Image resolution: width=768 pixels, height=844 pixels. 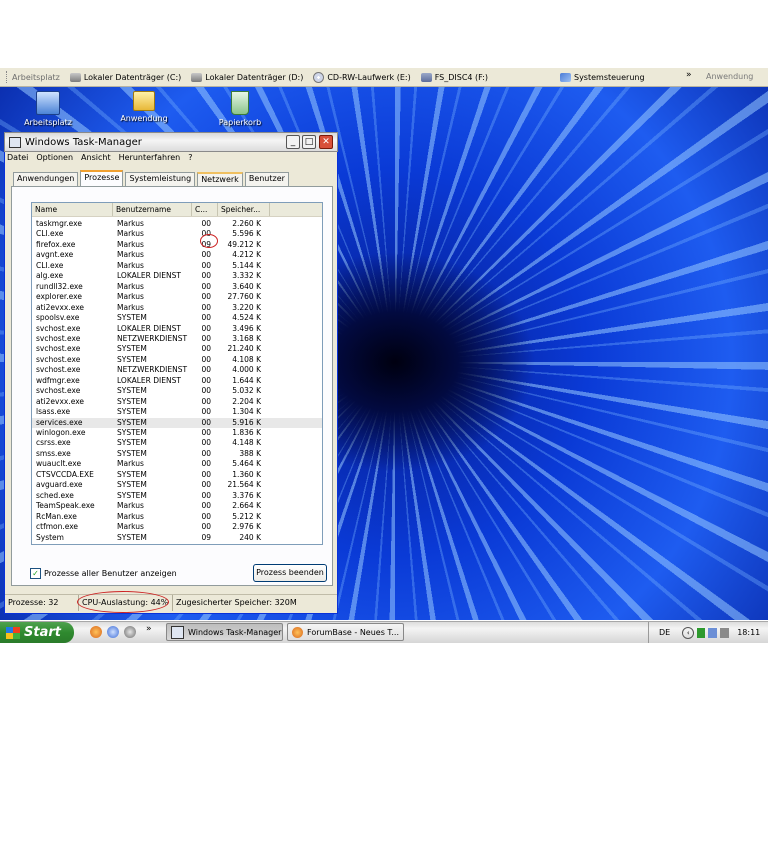 I want to click on column-header-username: Benutzername, so click(x=152, y=209).